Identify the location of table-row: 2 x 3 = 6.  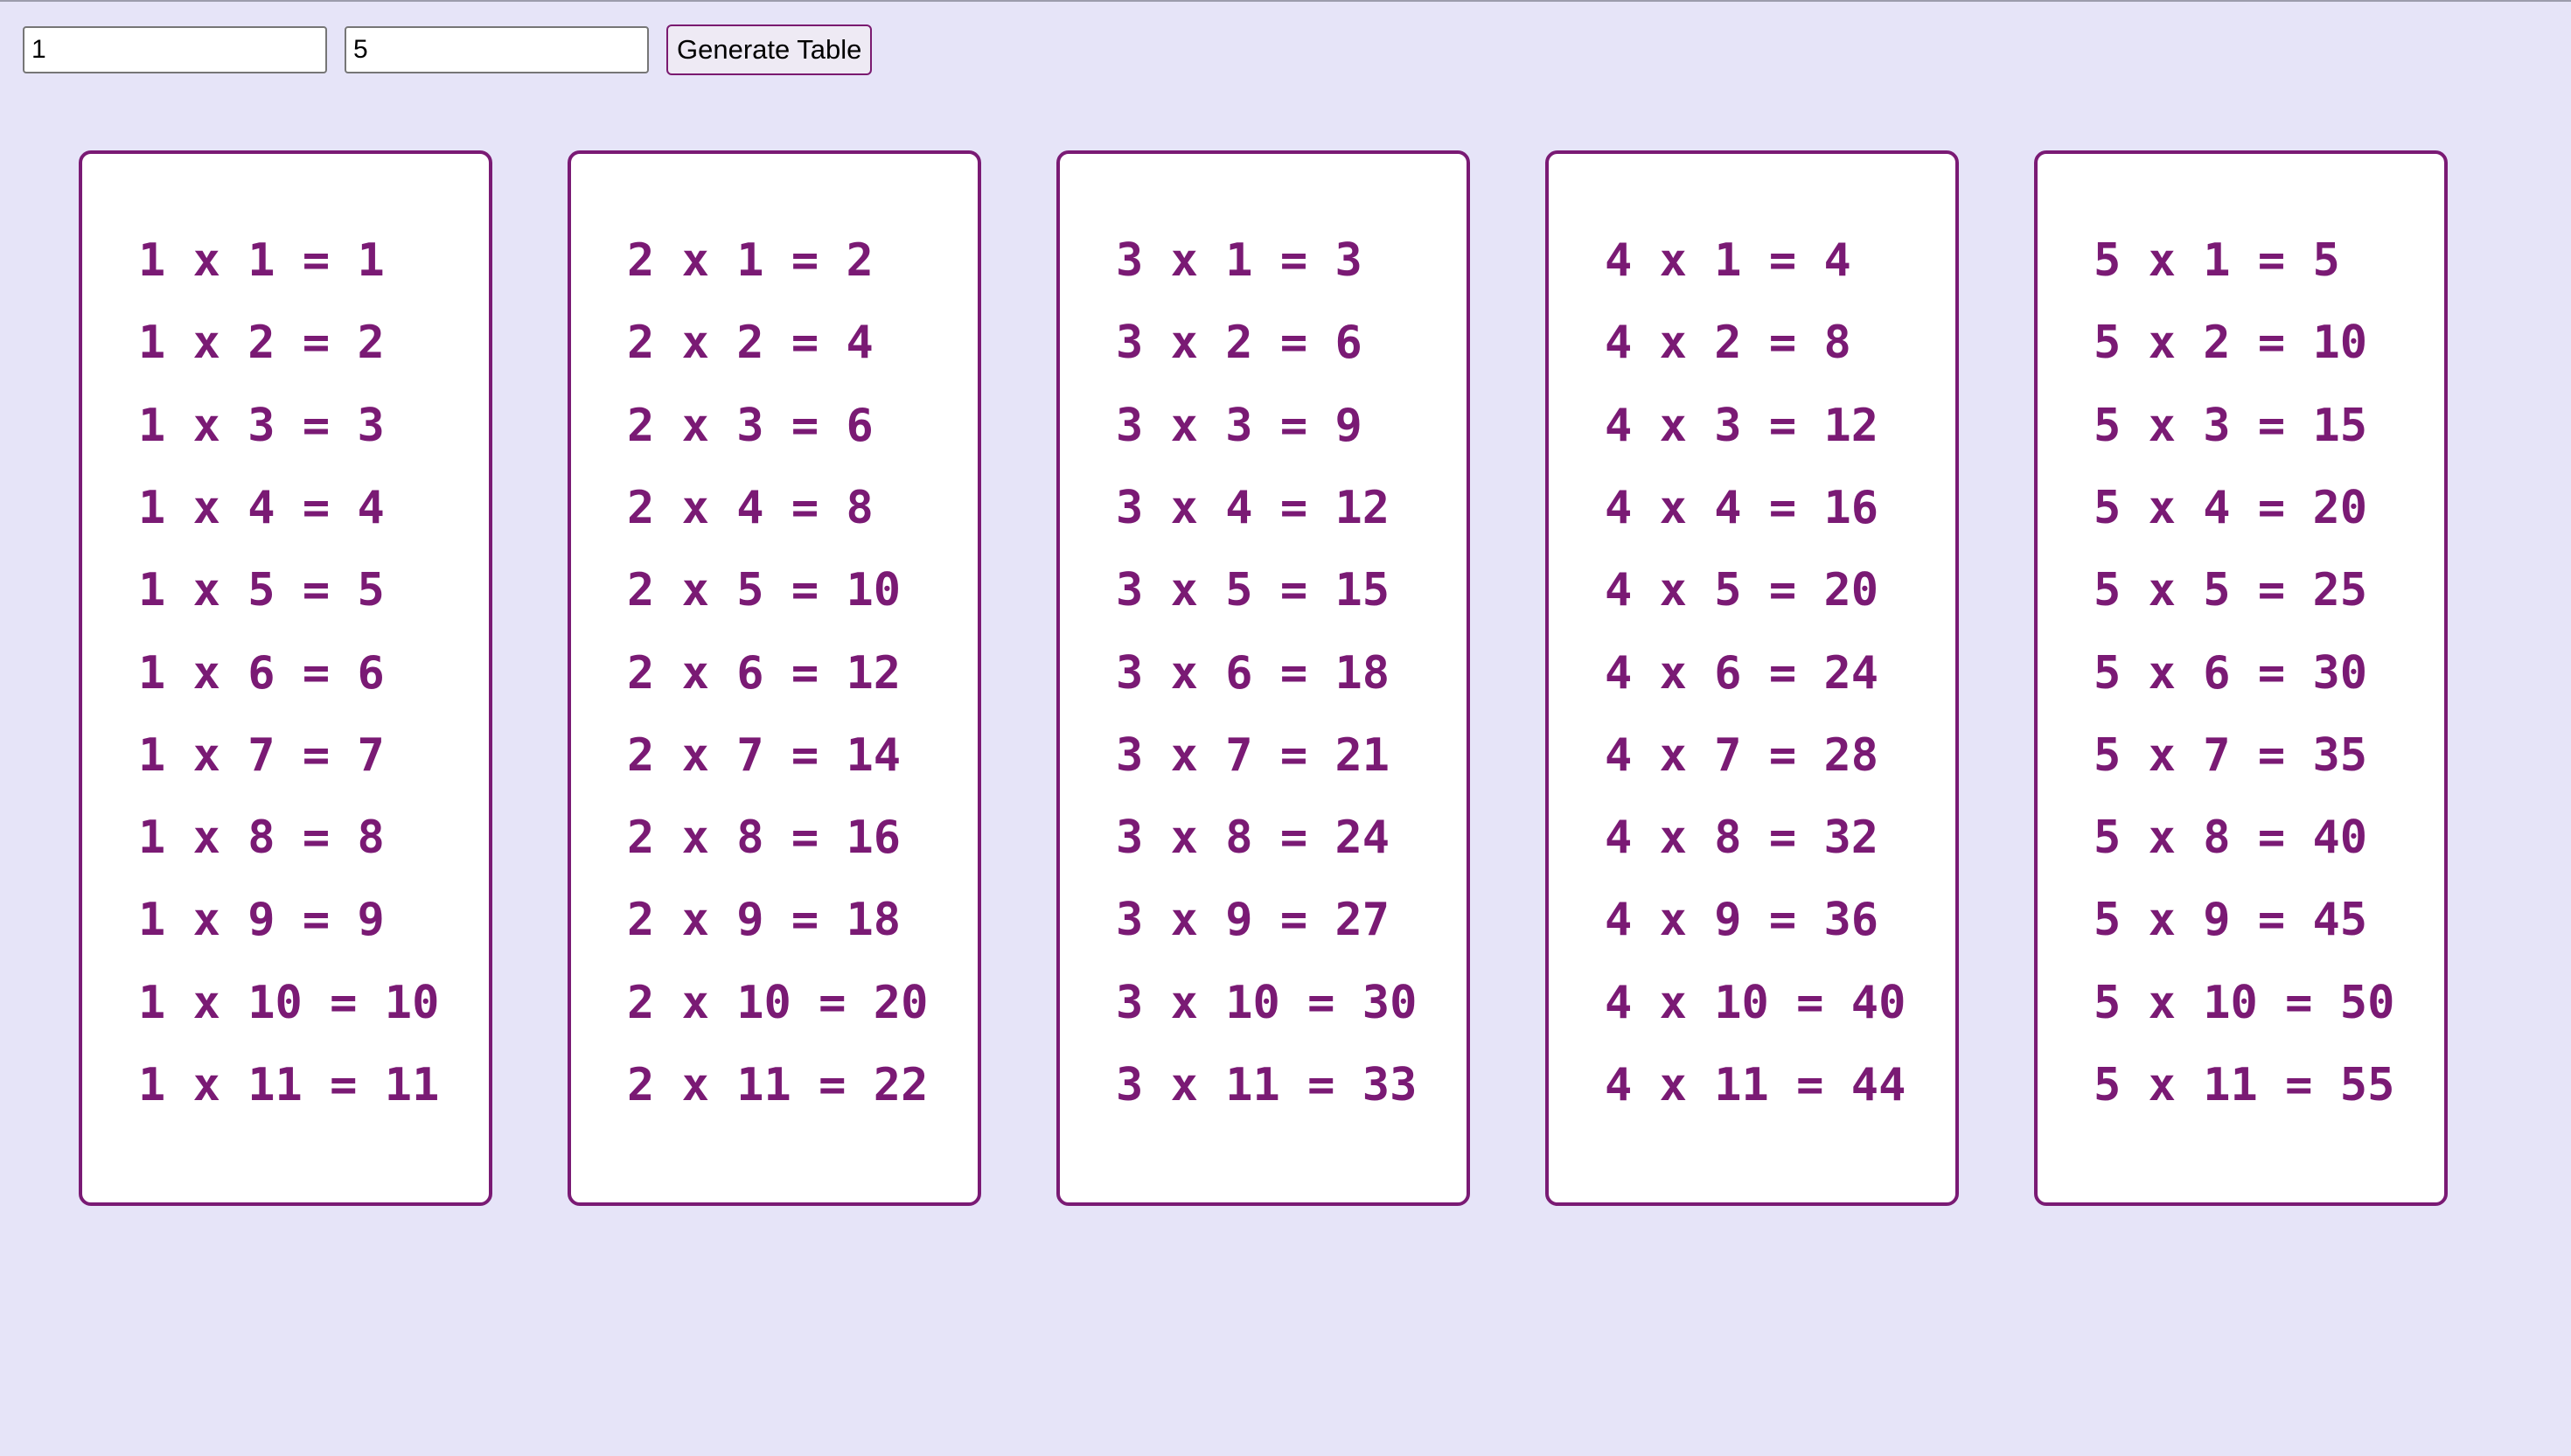
(750, 425).